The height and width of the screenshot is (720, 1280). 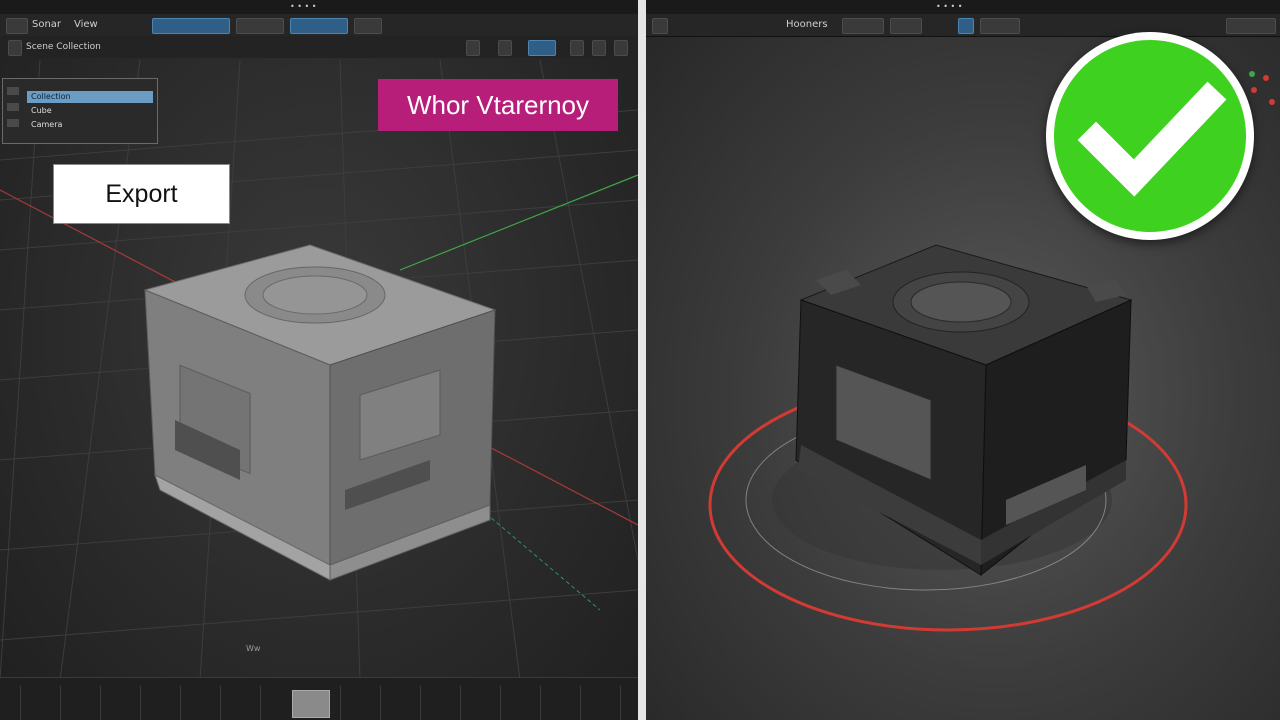 What do you see at coordinates (621, 48) in the screenshot?
I see `shading-render-icon` at bounding box center [621, 48].